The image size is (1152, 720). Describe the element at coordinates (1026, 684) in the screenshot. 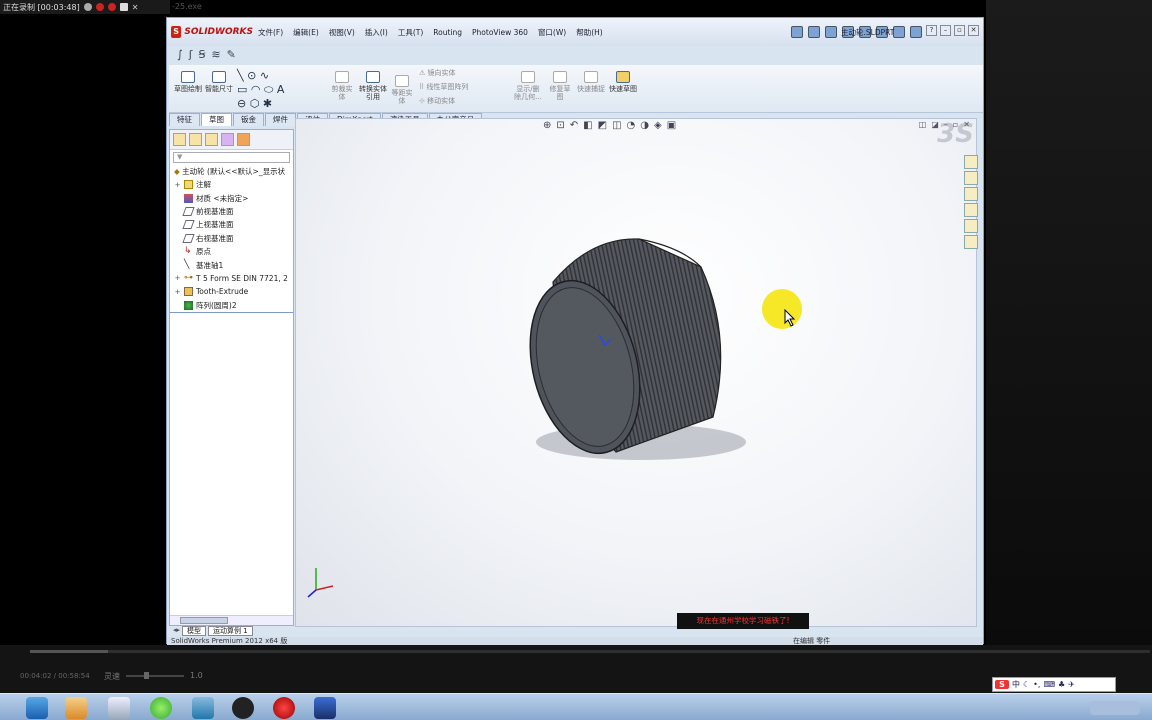

I see `ime-moon-icon: ☾` at that location.